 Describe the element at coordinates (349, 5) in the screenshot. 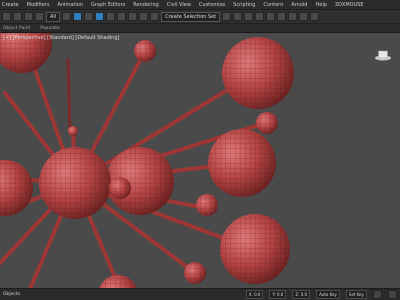

I see `menu-3dxmouse: 3DXMOUSE` at that location.